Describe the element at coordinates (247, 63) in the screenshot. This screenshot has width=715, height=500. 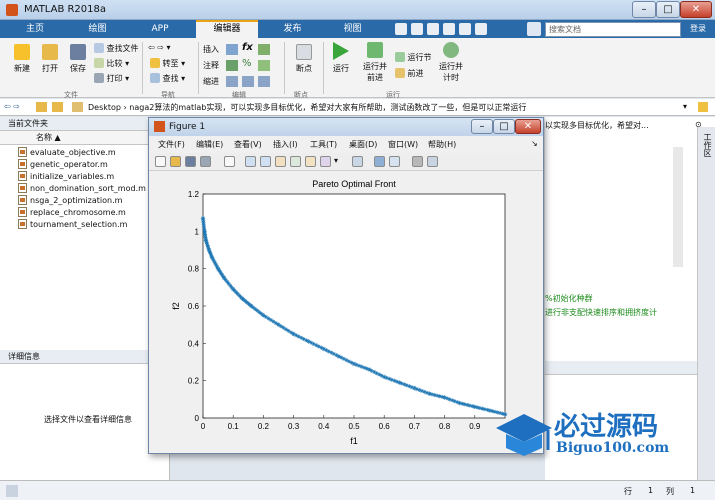
I see `percent-icon: %` at that location.